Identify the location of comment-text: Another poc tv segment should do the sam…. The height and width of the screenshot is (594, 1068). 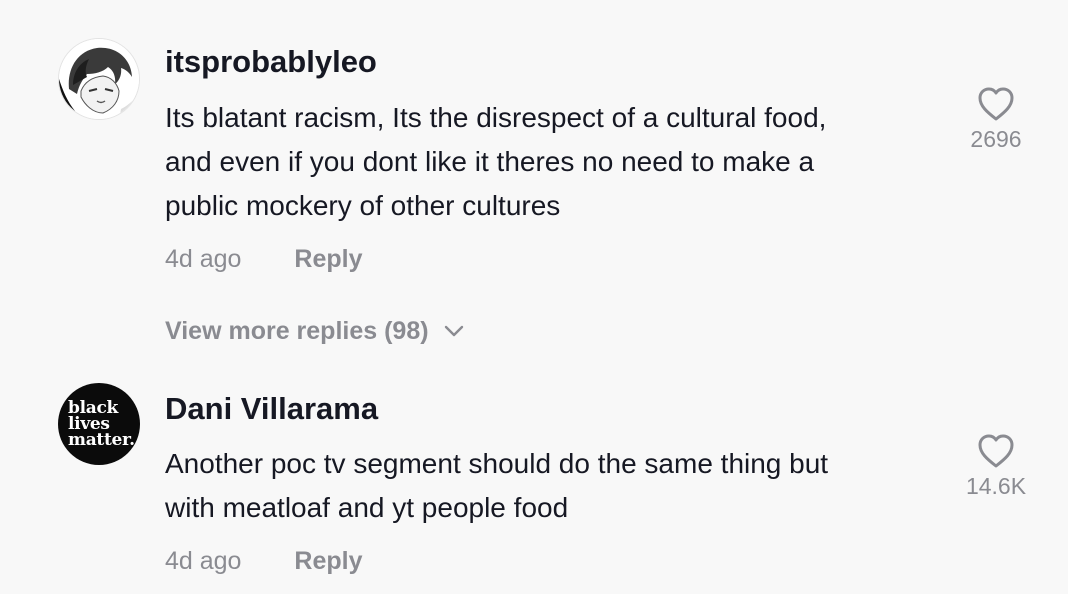
(550, 486).